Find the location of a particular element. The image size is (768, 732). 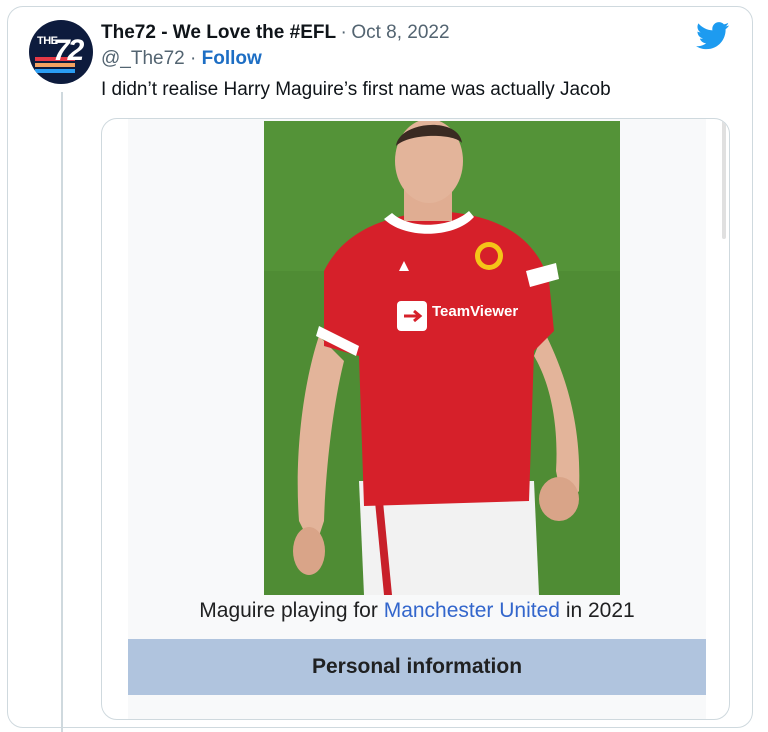

avatar: THE 72 is located at coordinates (61, 52).